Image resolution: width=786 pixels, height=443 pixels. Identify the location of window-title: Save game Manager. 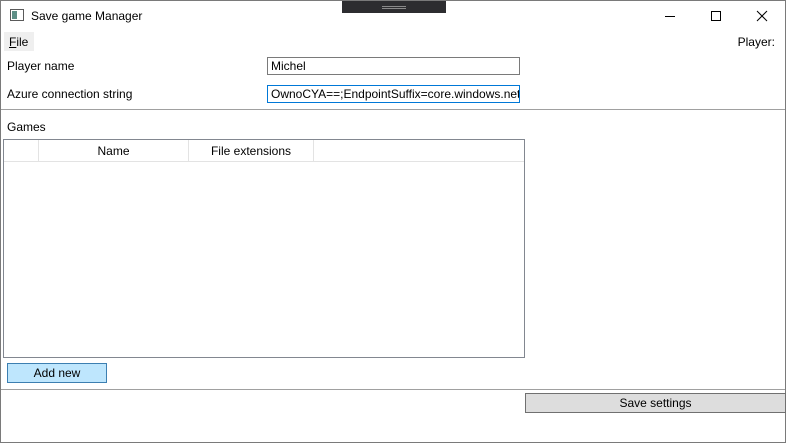
(87, 16).